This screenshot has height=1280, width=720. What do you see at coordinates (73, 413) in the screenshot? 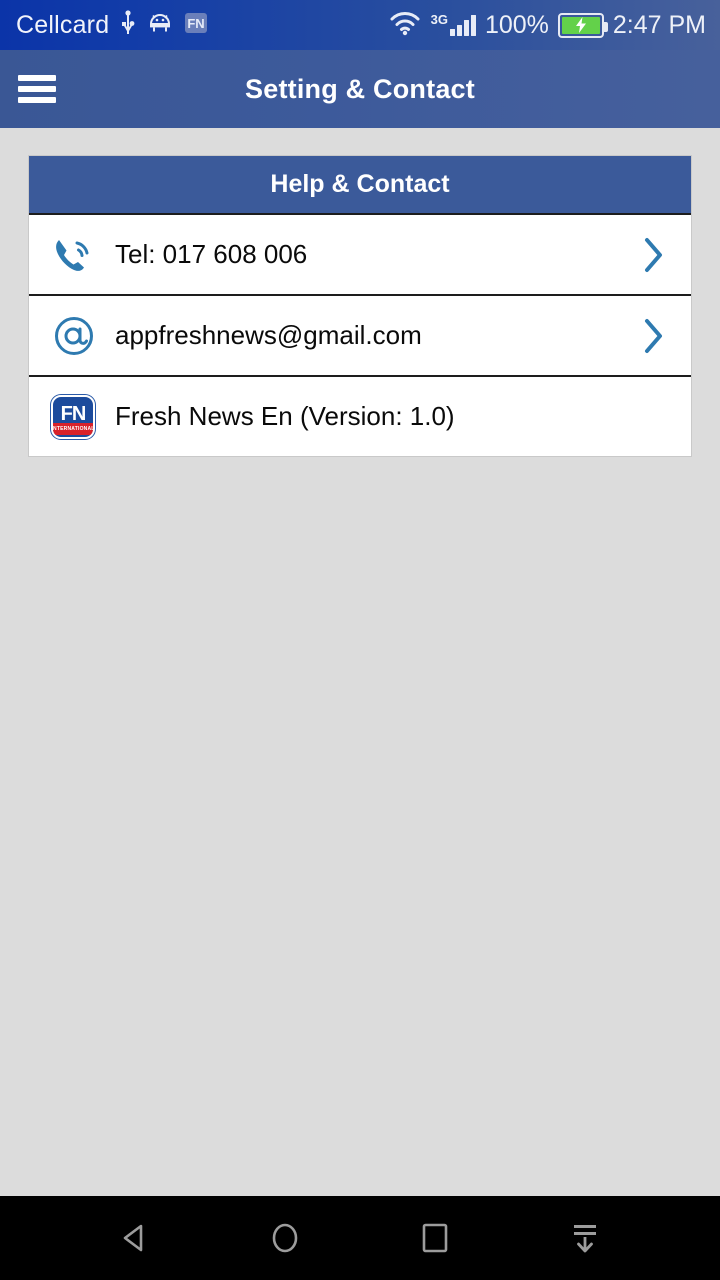
I see `app-logo-letters: FN` at bounding box center [73, 413].